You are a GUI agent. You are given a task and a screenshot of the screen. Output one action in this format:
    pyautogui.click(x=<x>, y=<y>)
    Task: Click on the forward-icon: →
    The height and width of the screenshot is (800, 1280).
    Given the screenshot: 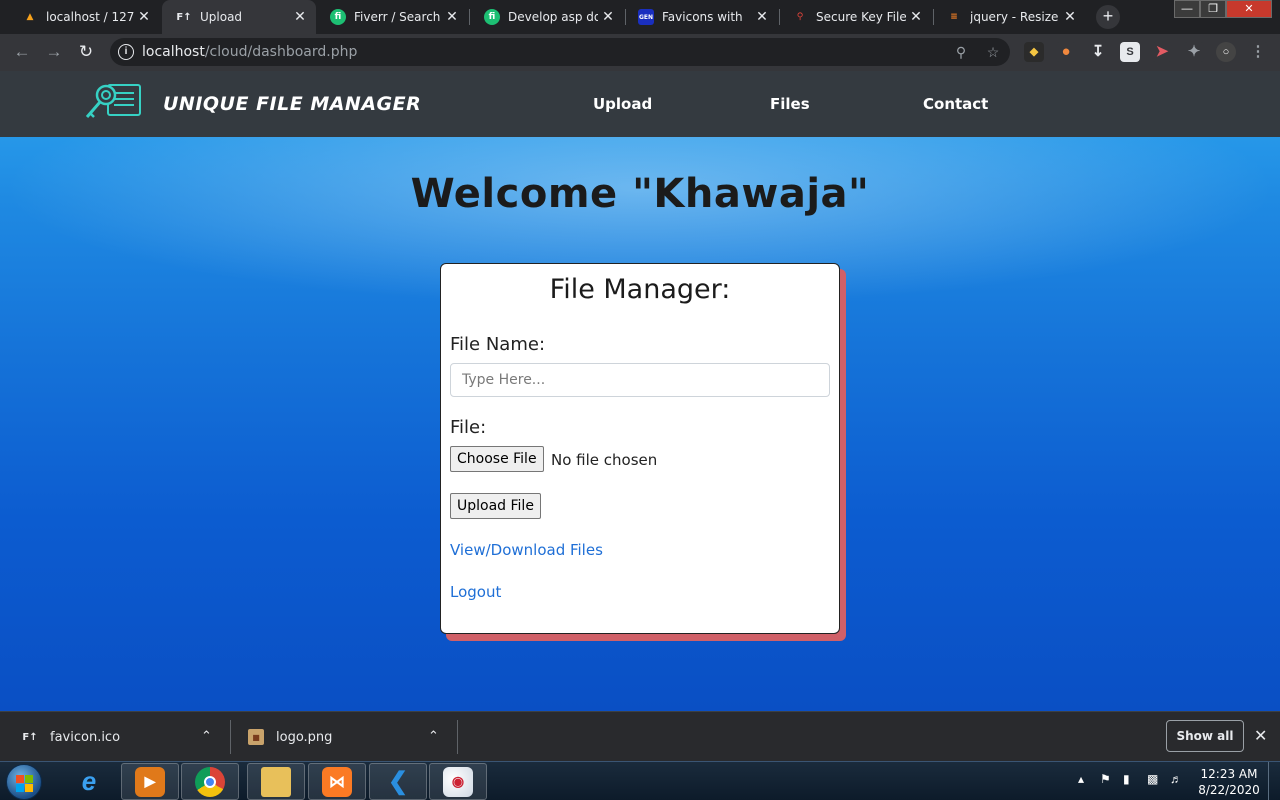 What is the action you would take?
    pyautogui.click(x=54, y=52)
    